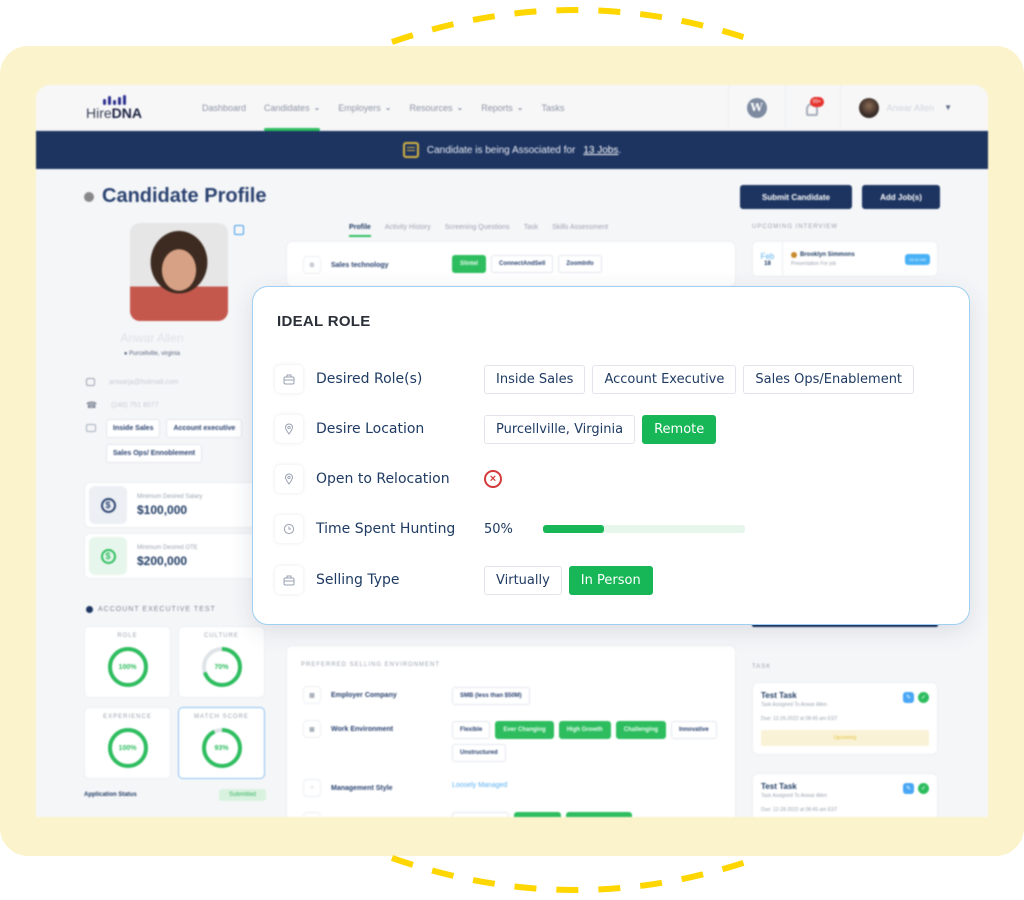 The width and height of the screenshot is (1024, 900). Describe the element at coordinates (360, 265) in the screenshot. I see `sales-technology-label: Sales technology` at that location.